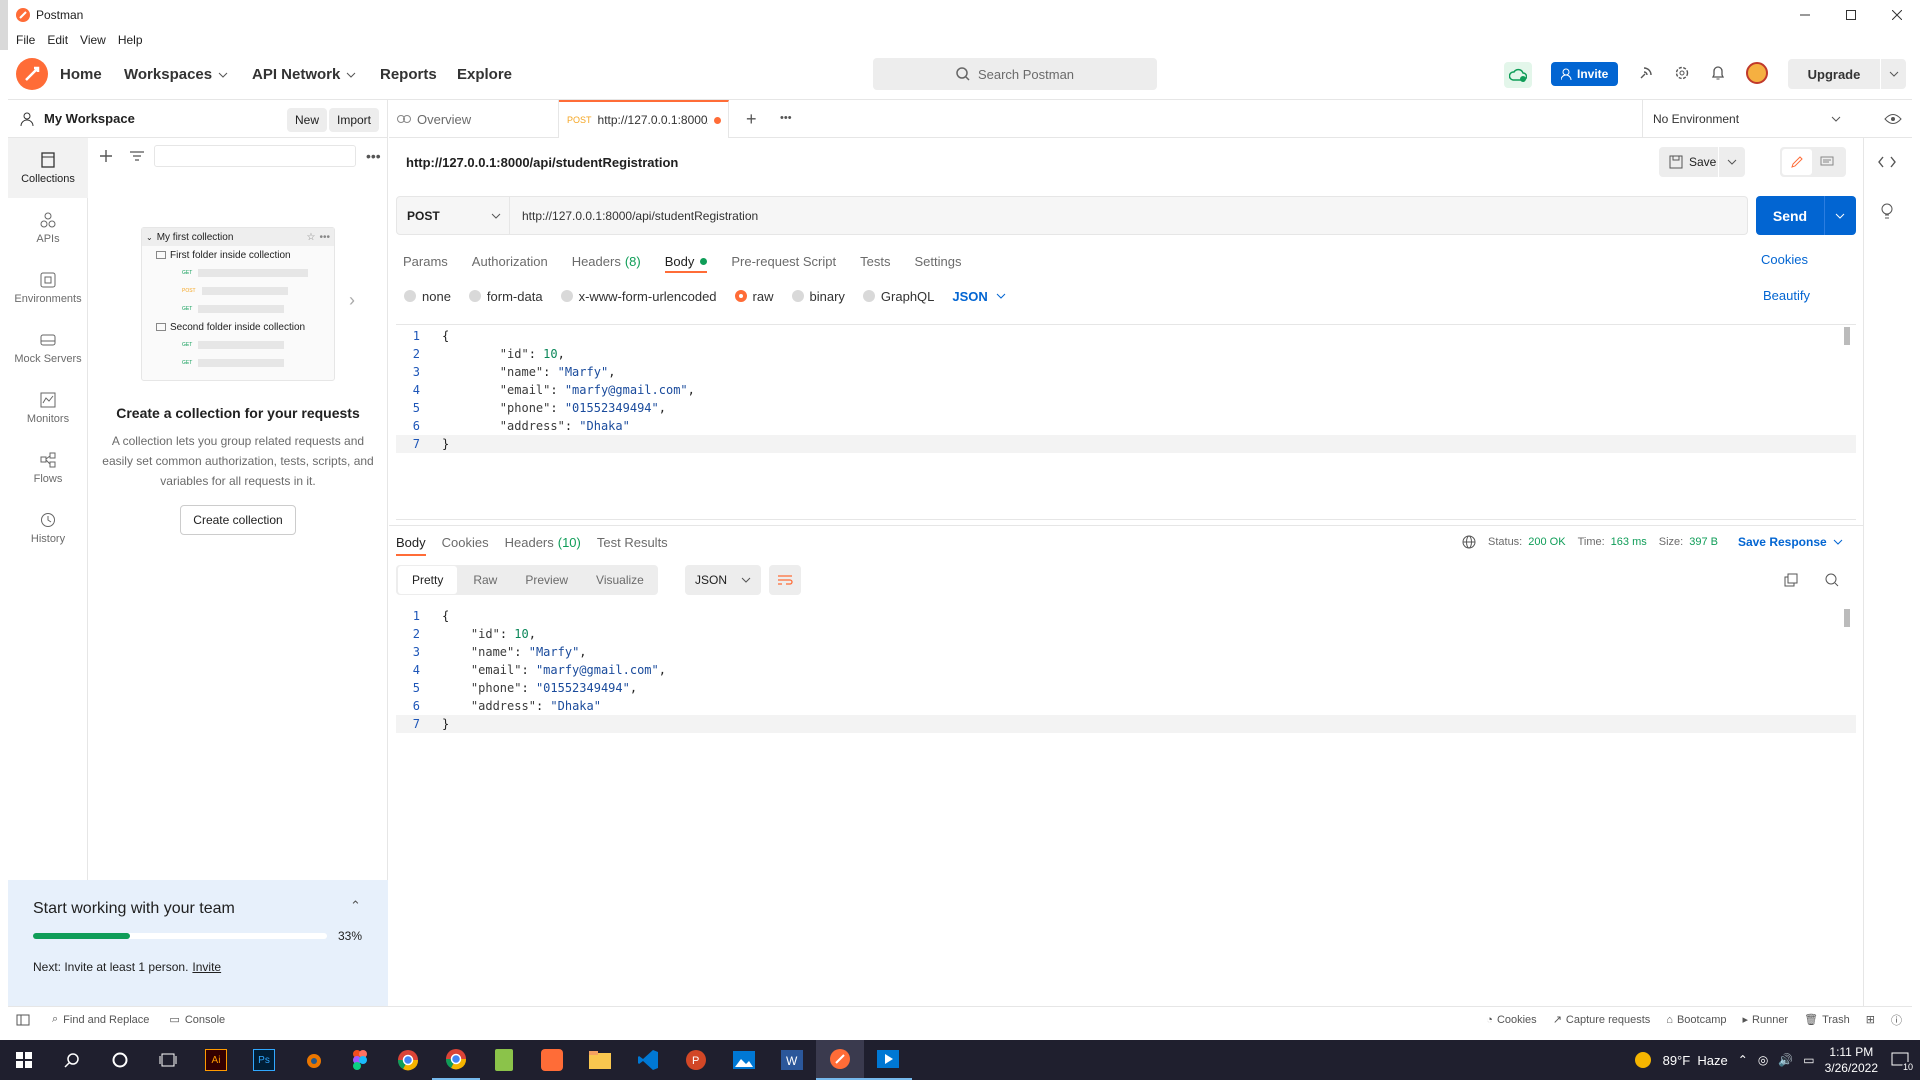  What do you see at coordinates (504, 1060) in the screenshot?
I see `notepad-icon` at bounding box center [504, 1060].